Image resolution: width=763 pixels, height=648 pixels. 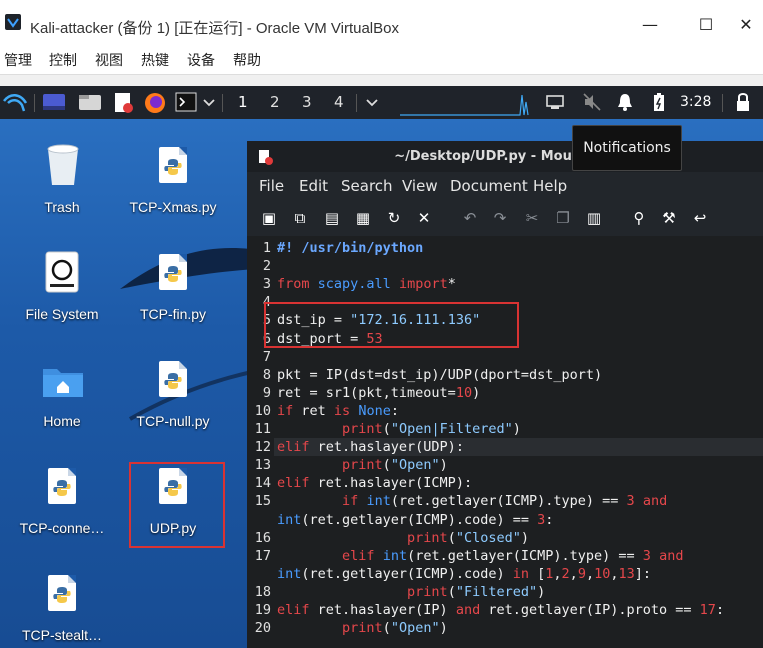 What do you see at coordinates (532, 218) in the screenshot?
I see `cut-icon: ✂` at bounding box center [532, 218].